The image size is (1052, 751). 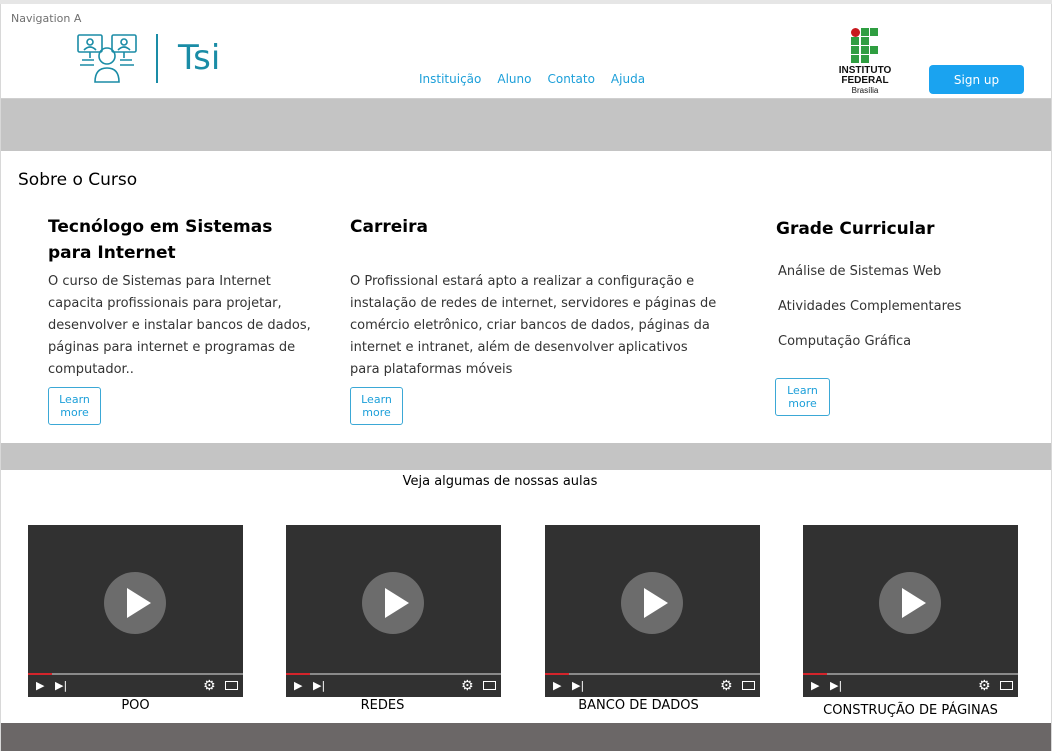 I want to click on institute-name-line2: FEDERAL, so click(x=865, y=80).